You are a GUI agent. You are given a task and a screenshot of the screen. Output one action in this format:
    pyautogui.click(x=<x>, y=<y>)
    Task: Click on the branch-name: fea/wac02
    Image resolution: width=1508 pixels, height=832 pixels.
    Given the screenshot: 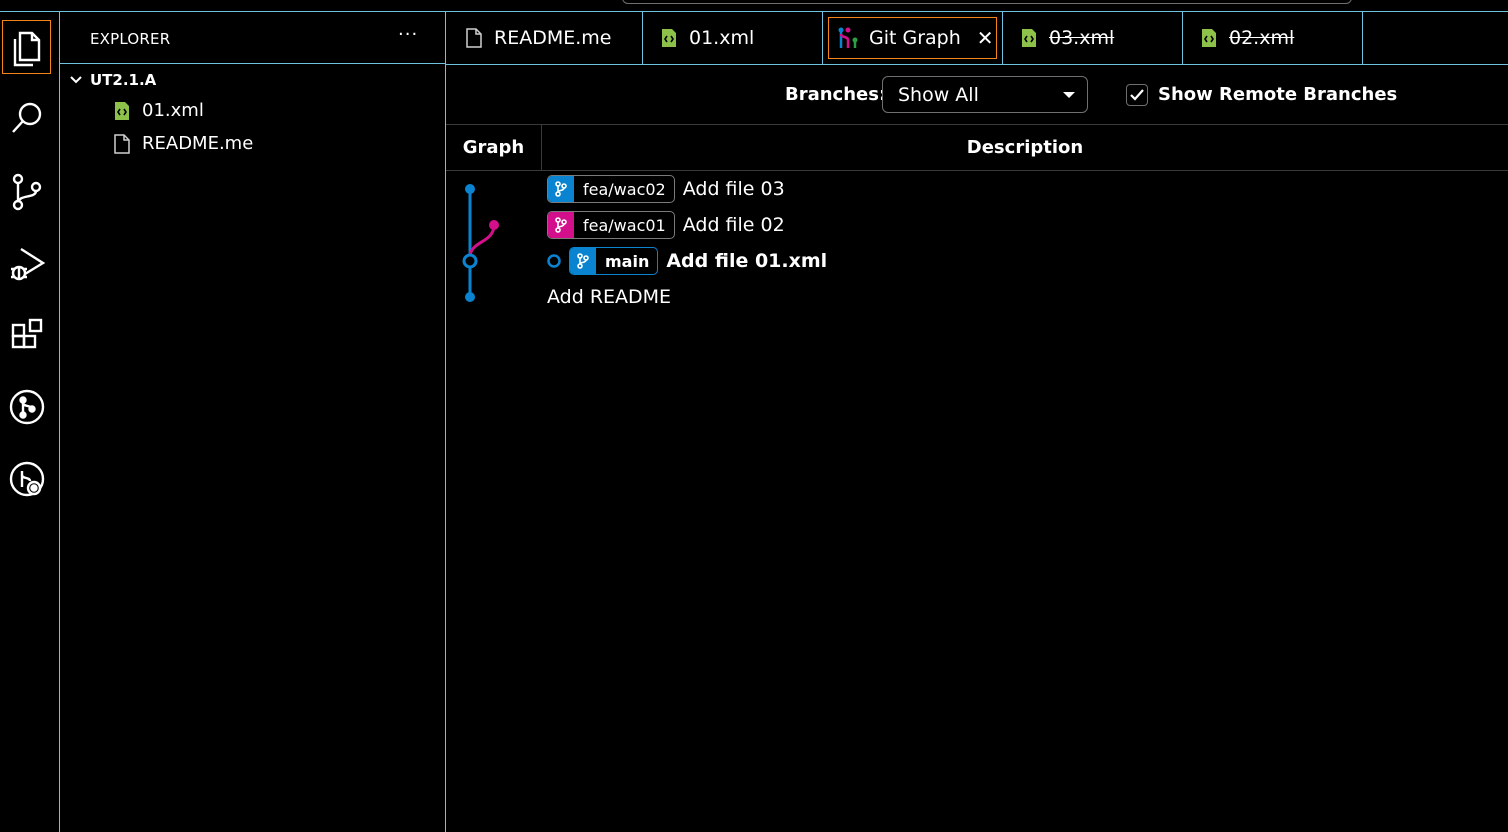 What is the action you would take?
    pyautogui.click(x=624, y=189)
    